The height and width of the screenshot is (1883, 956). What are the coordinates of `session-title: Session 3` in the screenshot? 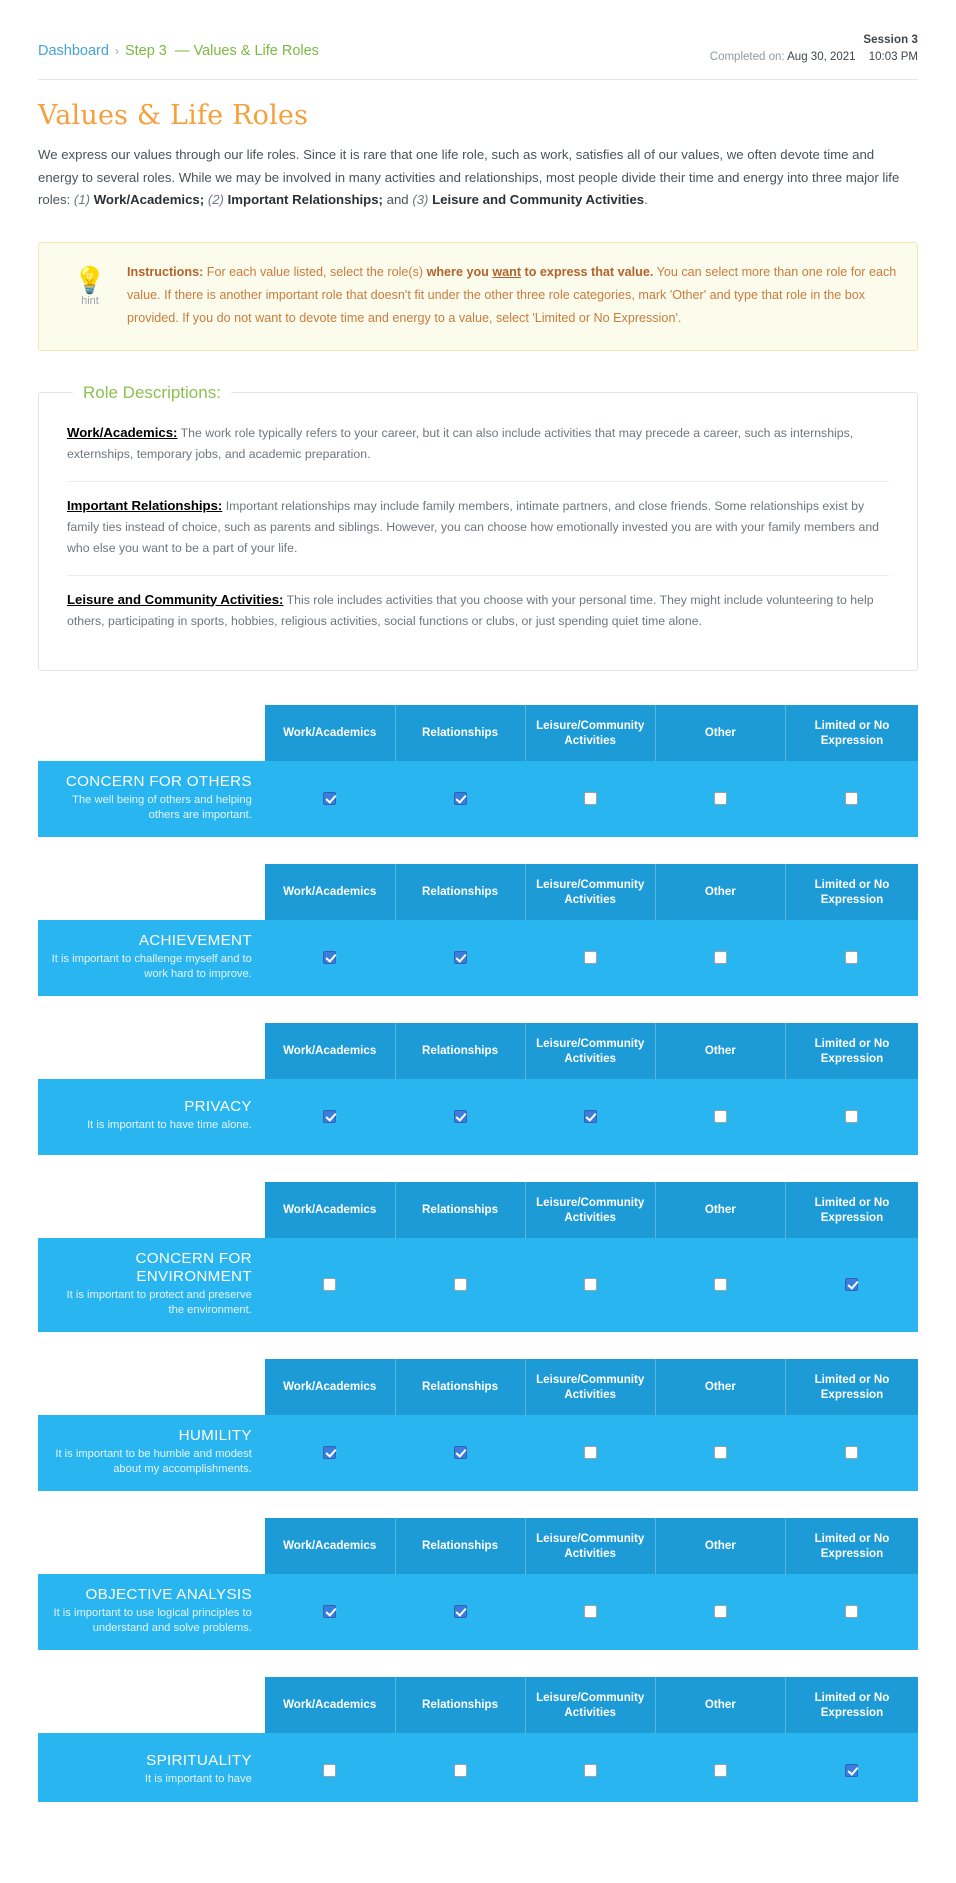 It's located at (890, 40).